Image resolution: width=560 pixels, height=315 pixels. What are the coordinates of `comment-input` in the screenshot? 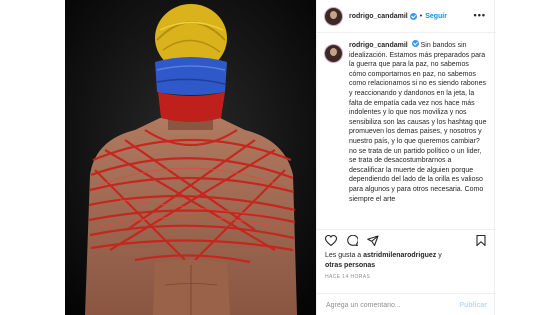 It's located at (381, 305).